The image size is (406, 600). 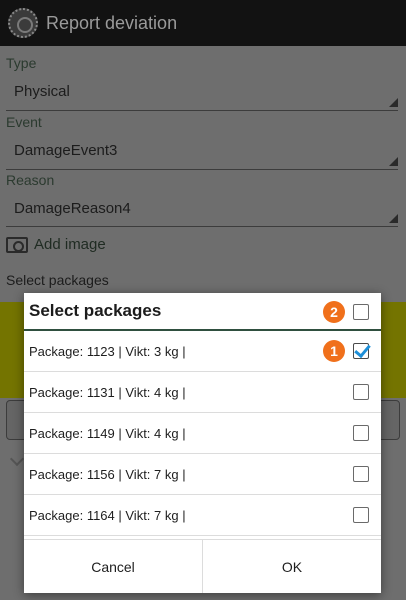 What do you see at coordinates (24, 122) in the screenshot?
I see `event-label: Event` at bounding box center [24, 122].